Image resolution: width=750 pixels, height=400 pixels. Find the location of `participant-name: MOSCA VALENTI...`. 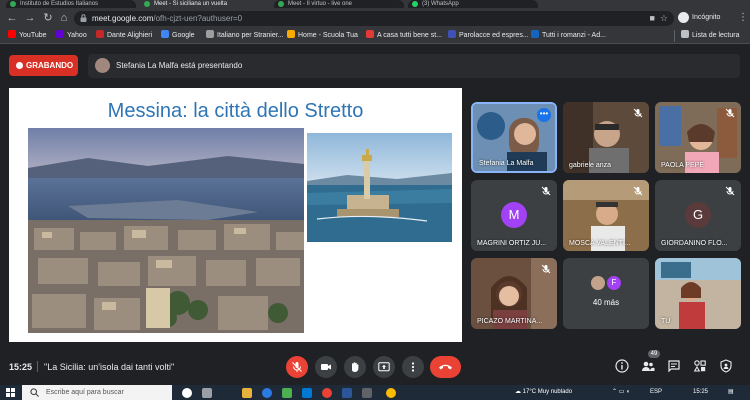

participant-name: MOSCA VALENTI... is located at coordinates (600, 243).